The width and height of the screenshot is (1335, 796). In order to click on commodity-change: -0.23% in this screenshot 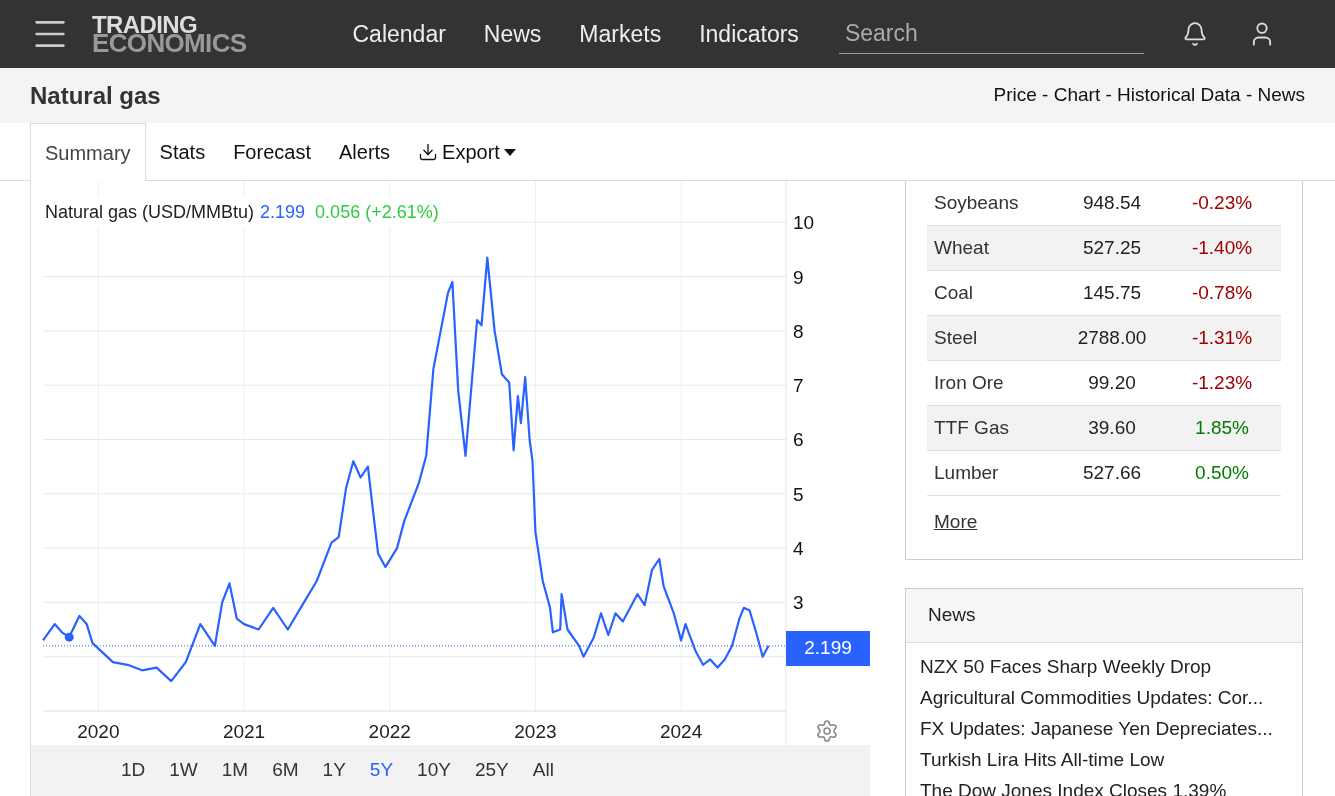, I will do `click(1222, 202)`.